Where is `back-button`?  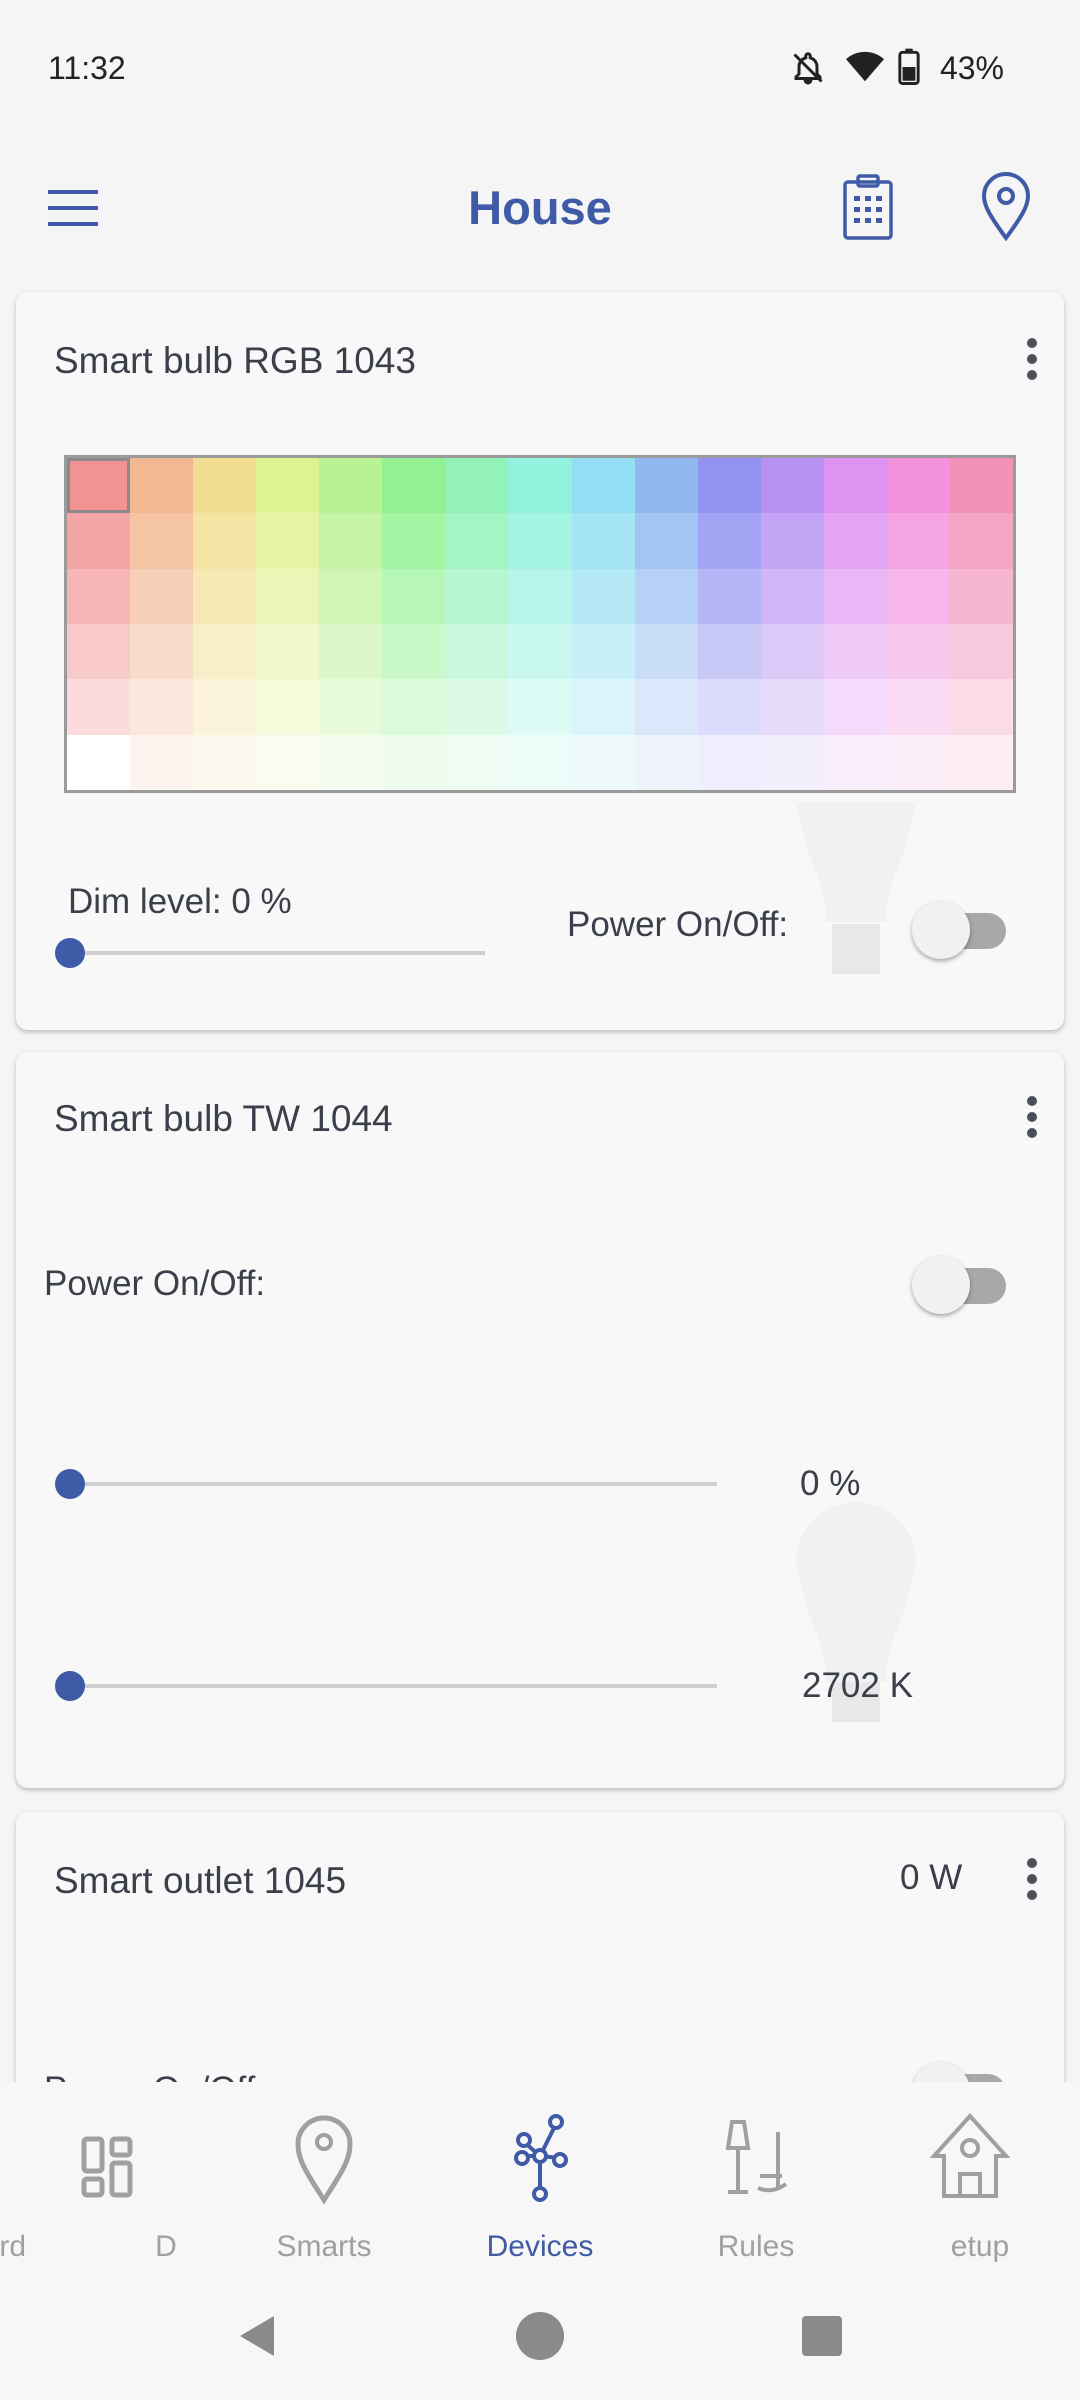
back-button is located at coordinates (258, 2336).